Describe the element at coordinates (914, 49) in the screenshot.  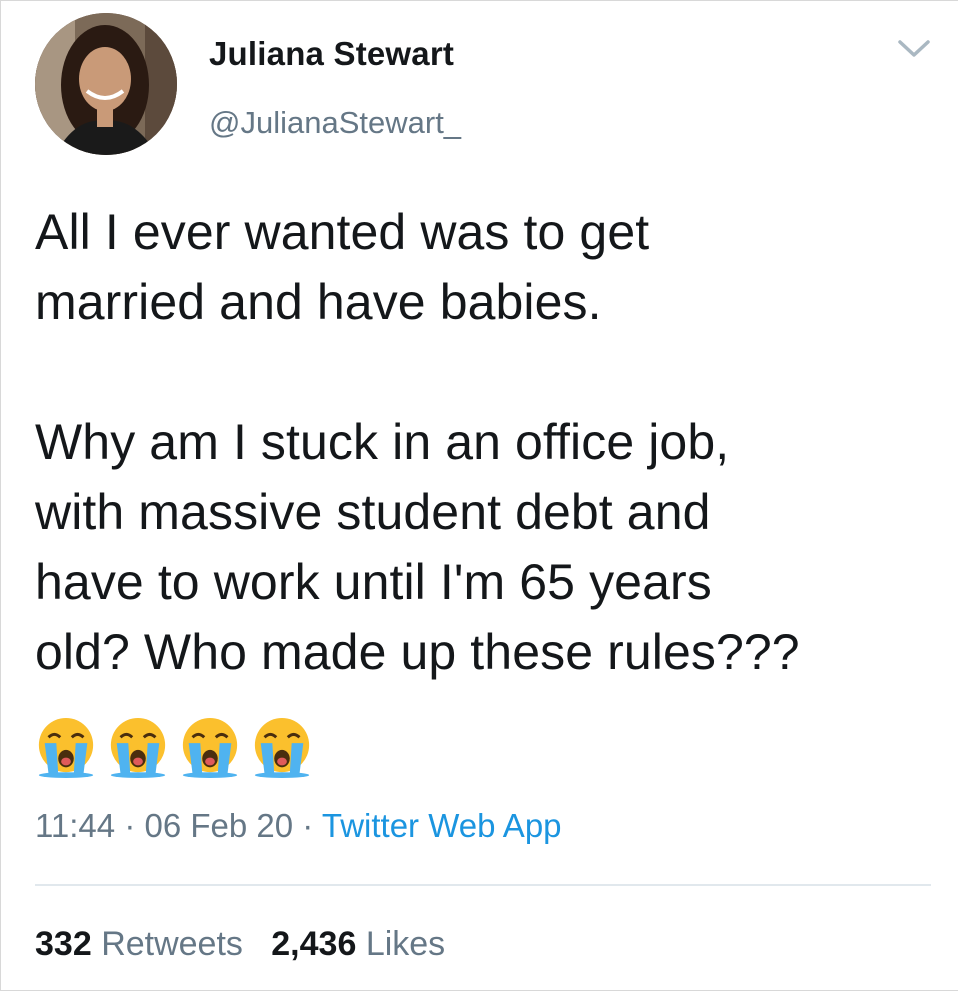
I see `chevron-down-icon` at that location.